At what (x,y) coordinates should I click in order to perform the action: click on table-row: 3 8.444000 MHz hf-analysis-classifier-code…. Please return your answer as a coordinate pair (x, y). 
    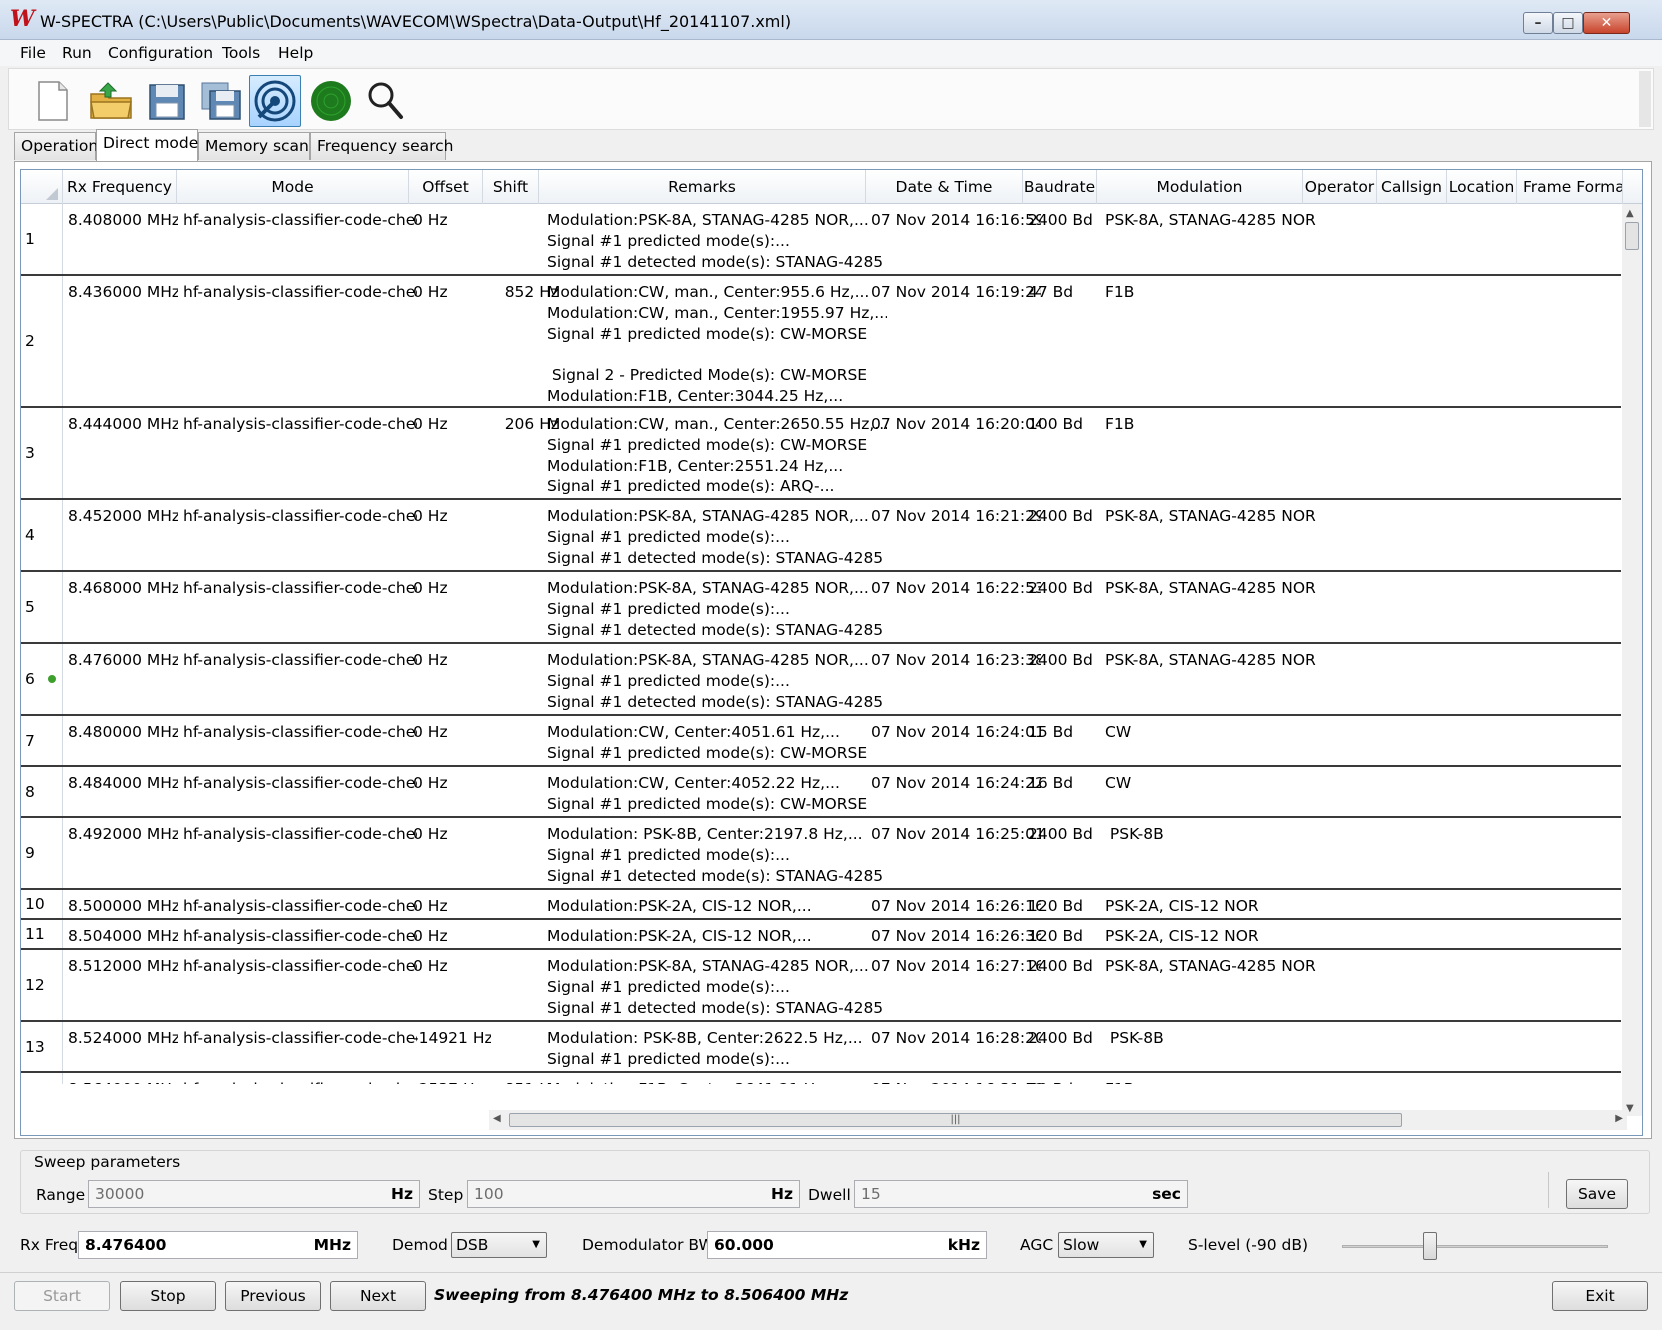
    Looking at the image, I should click on (821, 454).